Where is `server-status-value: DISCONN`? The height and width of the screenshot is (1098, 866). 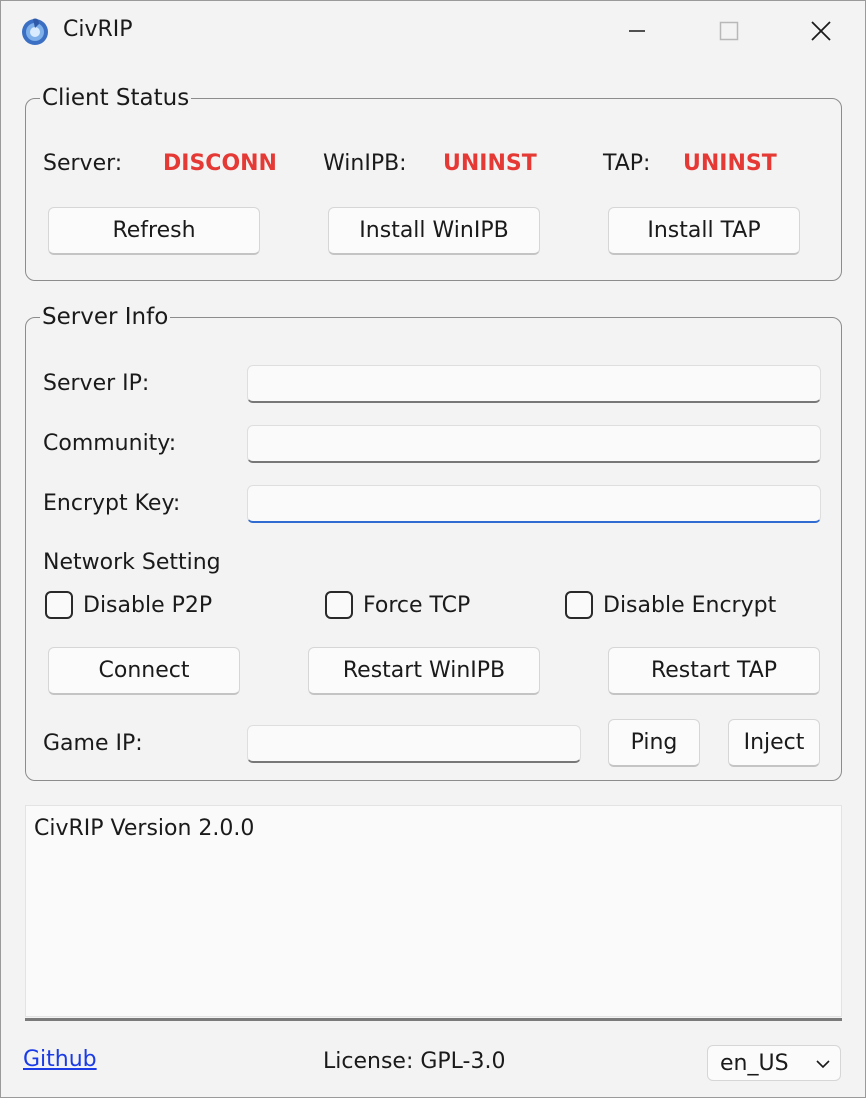
server-status-value: DISCONN is located at coordinates (220, 163).